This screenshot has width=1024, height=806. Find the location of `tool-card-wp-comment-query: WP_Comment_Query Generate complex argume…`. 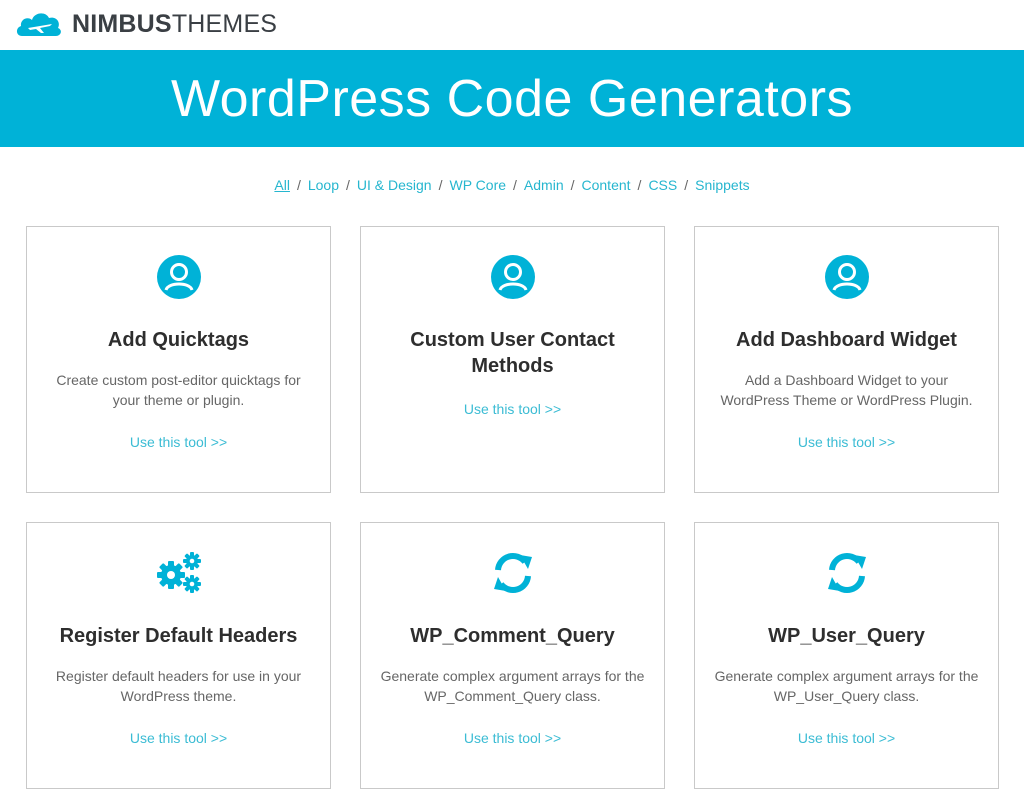

tool-card-wp-comment-query: WP_Comment_Query Generate complex argume… is located at coordinates (512, 655).